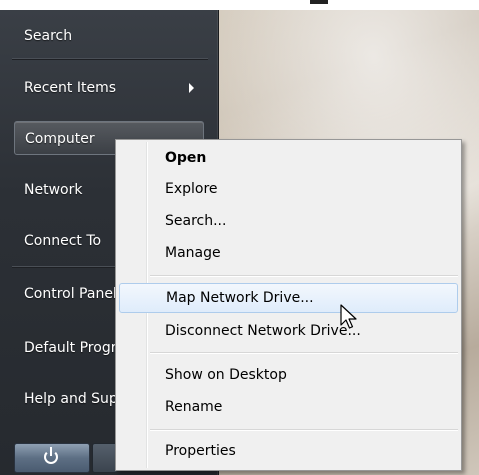  What do you see at coordinates (53, 190) in the screenshot?
I see `start-item-label: Network` at bounding box center [53, 190].